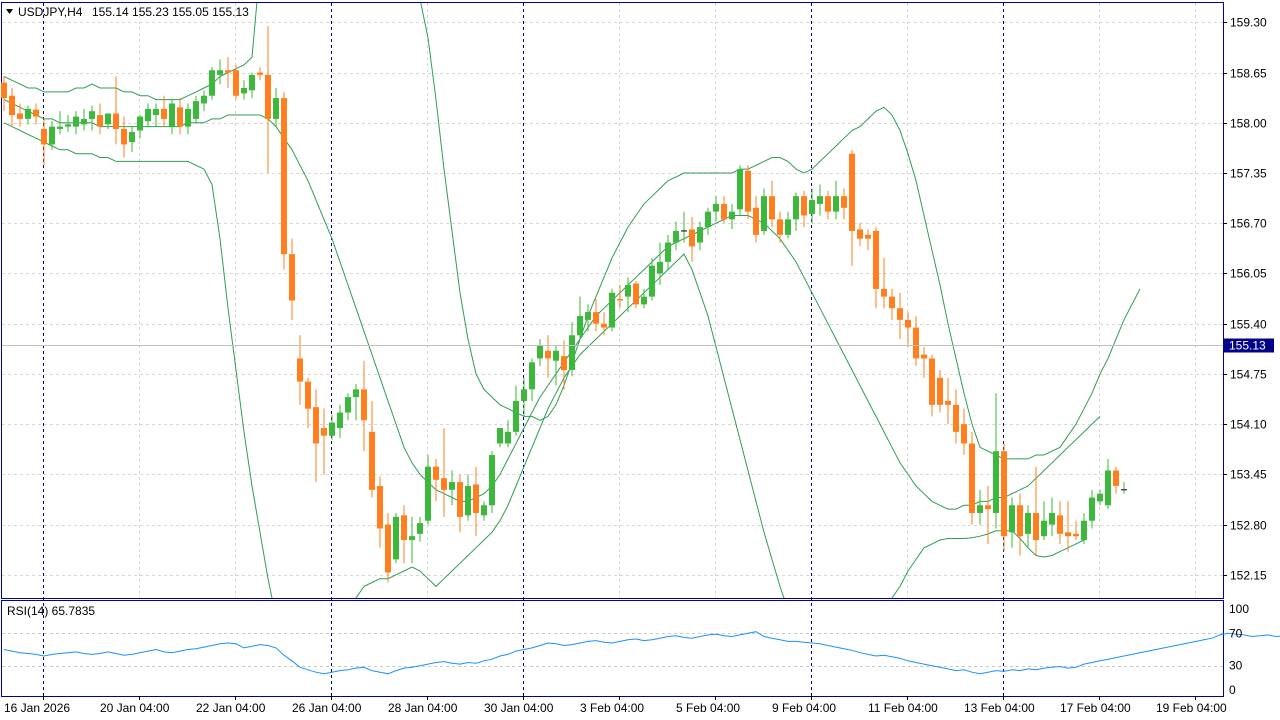 The image size is (1280, 720). I want to click on price-tick-label: 154.10, so click(1248, 425).